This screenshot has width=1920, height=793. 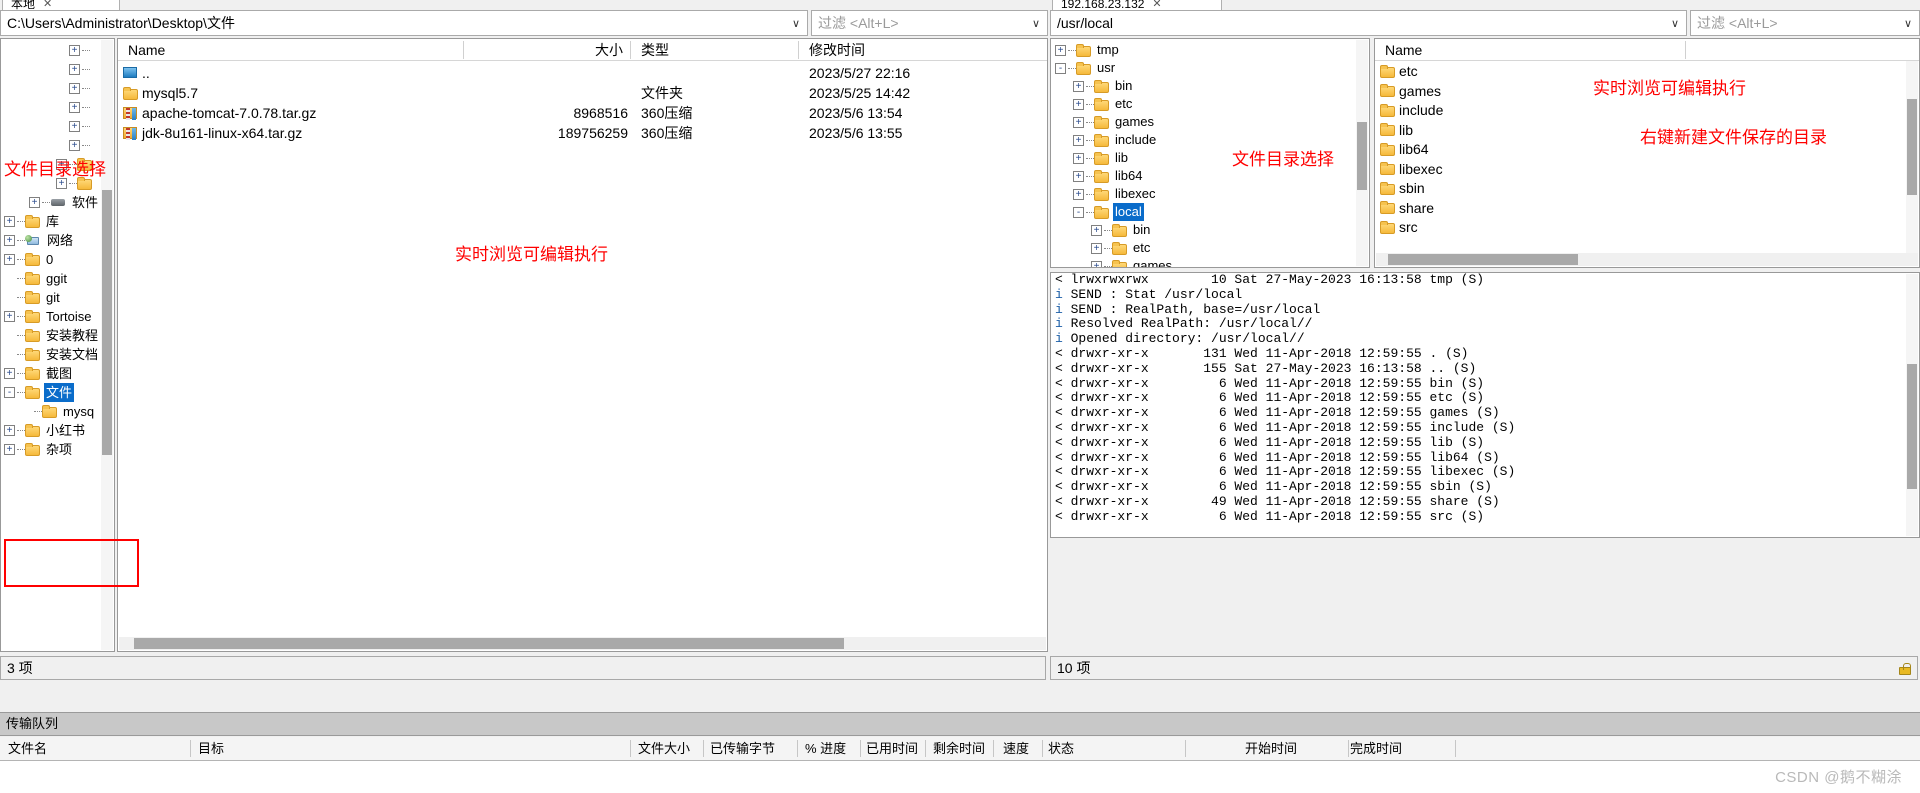 What do you see at coordinates (57, 202) in the screenshot?
I see `tree-node: + 软件 (` at bounding box center [57, 202].